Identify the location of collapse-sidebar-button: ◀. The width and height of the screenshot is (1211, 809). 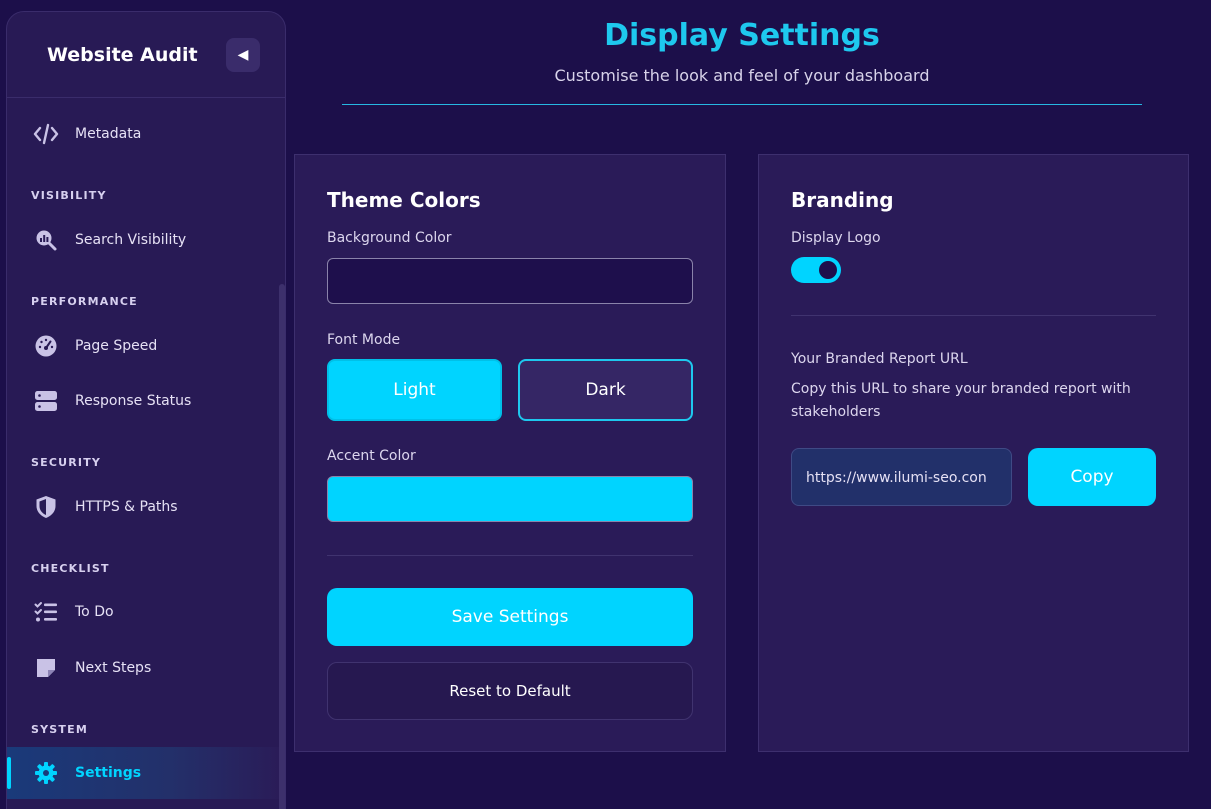
(243, 55).